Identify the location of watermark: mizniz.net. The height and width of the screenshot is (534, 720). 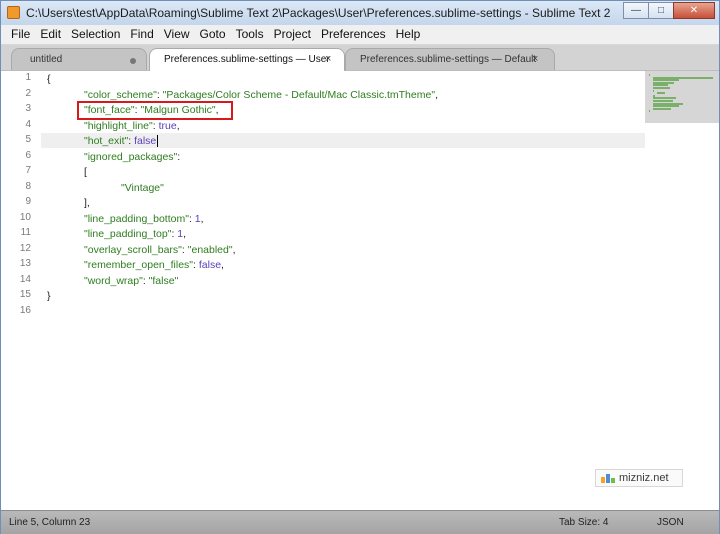
(639, 478).